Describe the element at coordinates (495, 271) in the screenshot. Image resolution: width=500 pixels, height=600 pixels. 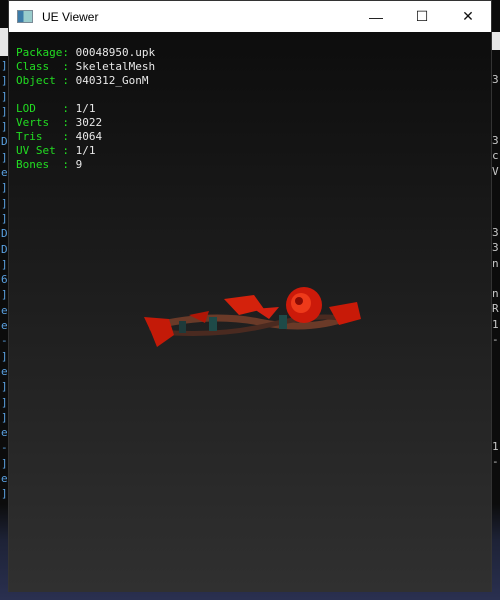
I see `background-editor-text: 3 3 c V 3 3 n n R 1 - 1 -` at that location.